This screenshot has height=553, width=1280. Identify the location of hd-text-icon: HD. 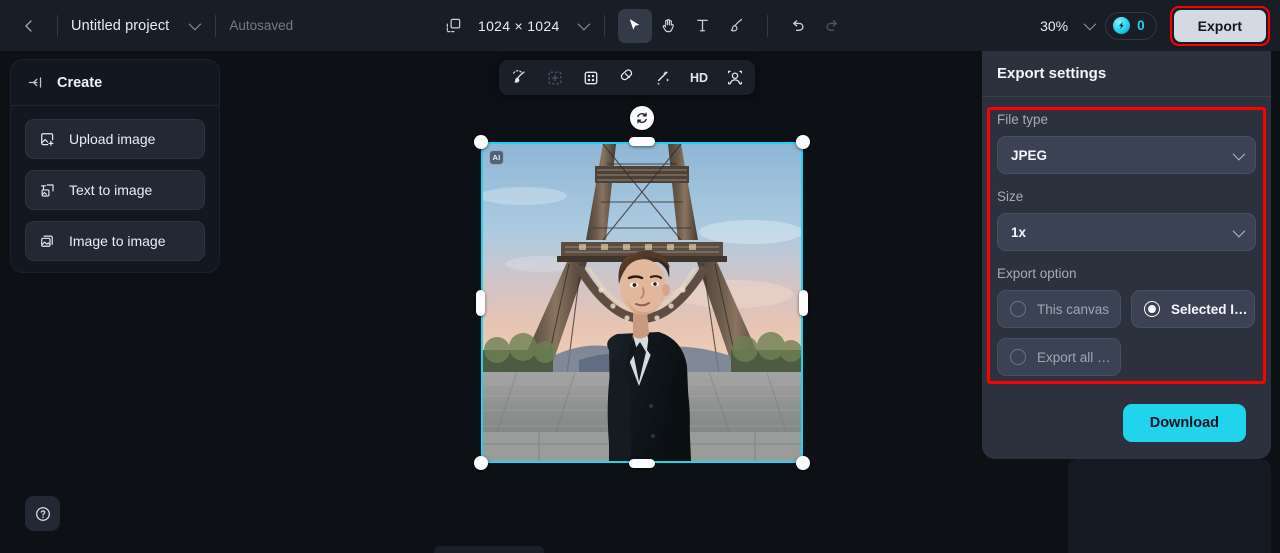
(699, 77).